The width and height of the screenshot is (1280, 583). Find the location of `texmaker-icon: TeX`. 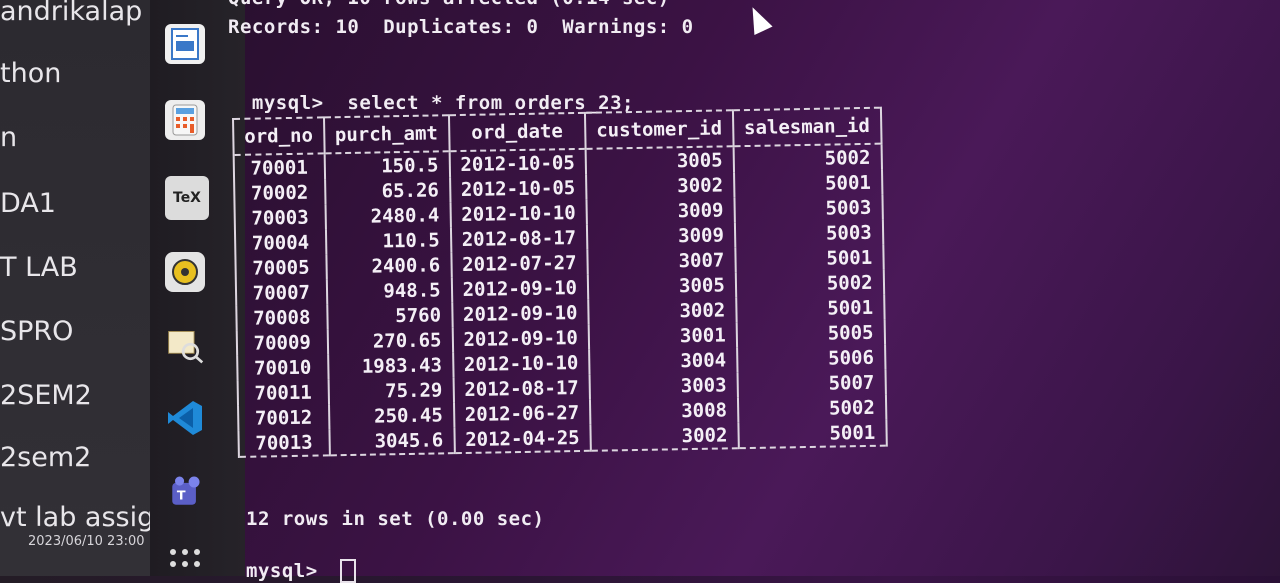

texmaker-icon: TeX is located at coordinates (187, 198).